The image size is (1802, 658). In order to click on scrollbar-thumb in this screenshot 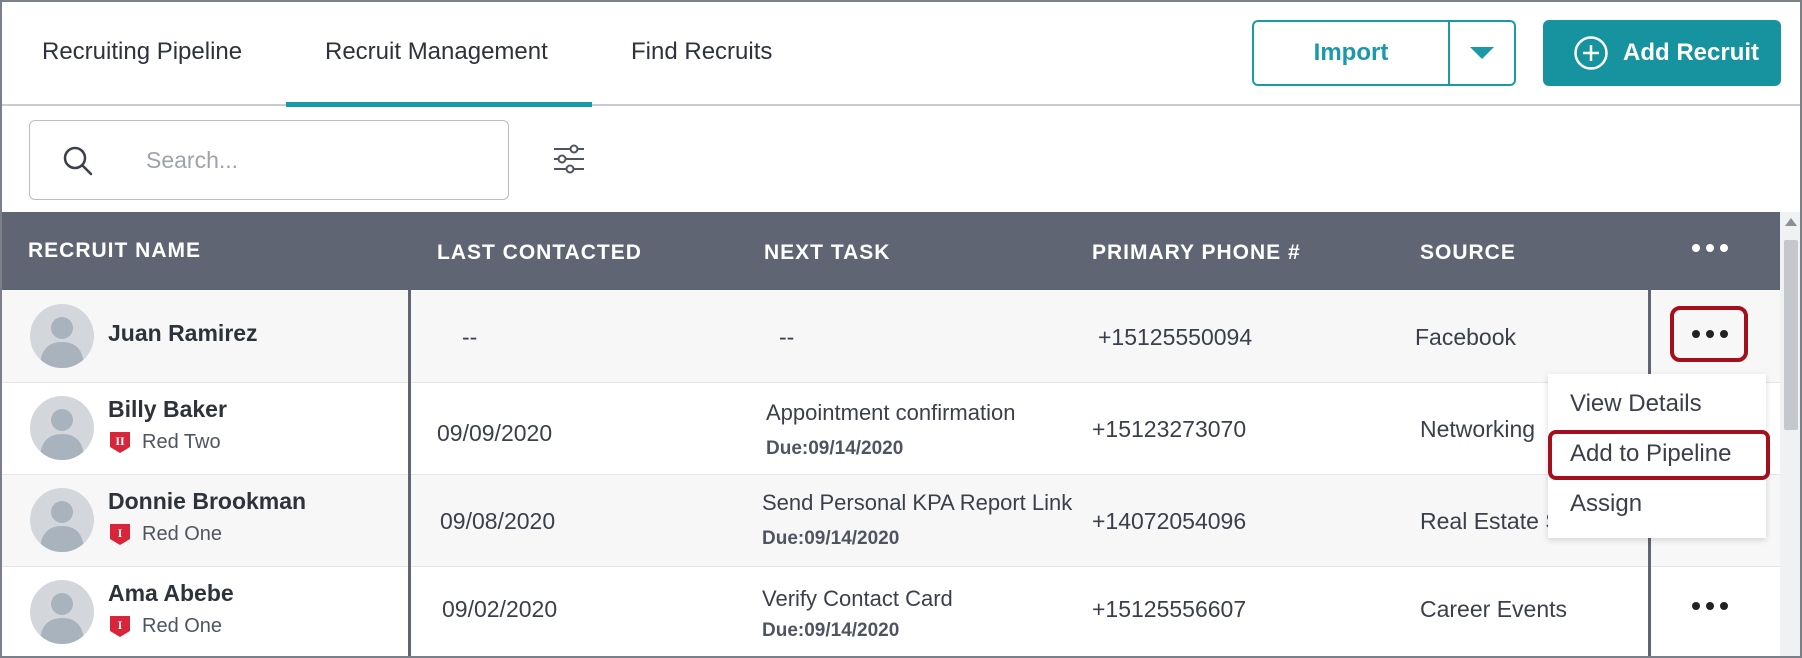, I will do `click(1791, 335)`.